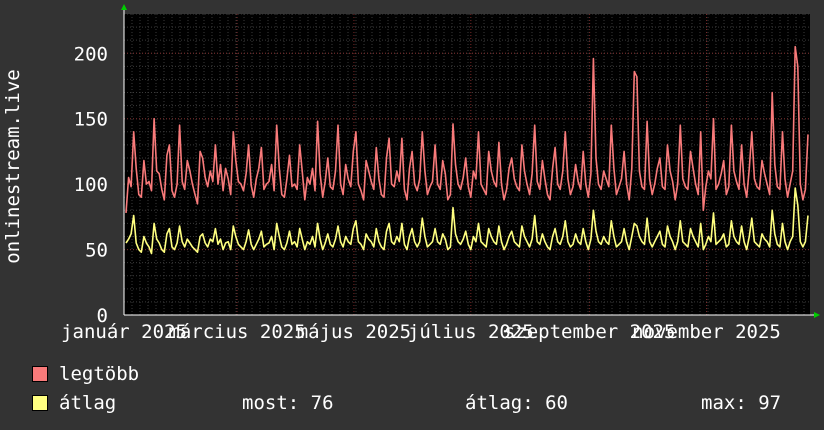 The width and height of the screenshot is (824, 430). I want to click on legend-swatch-avg, so click(40, 403).